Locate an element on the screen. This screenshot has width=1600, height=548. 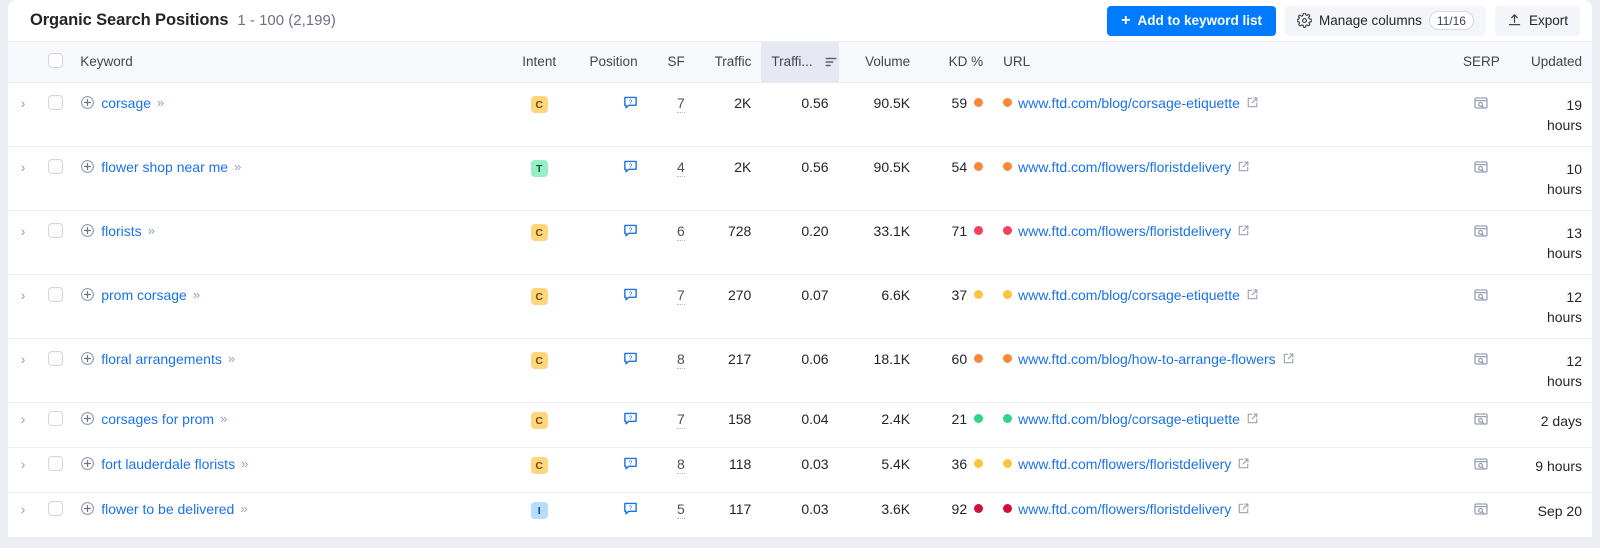
intent-badge: I is located at coordinates (539, 511).